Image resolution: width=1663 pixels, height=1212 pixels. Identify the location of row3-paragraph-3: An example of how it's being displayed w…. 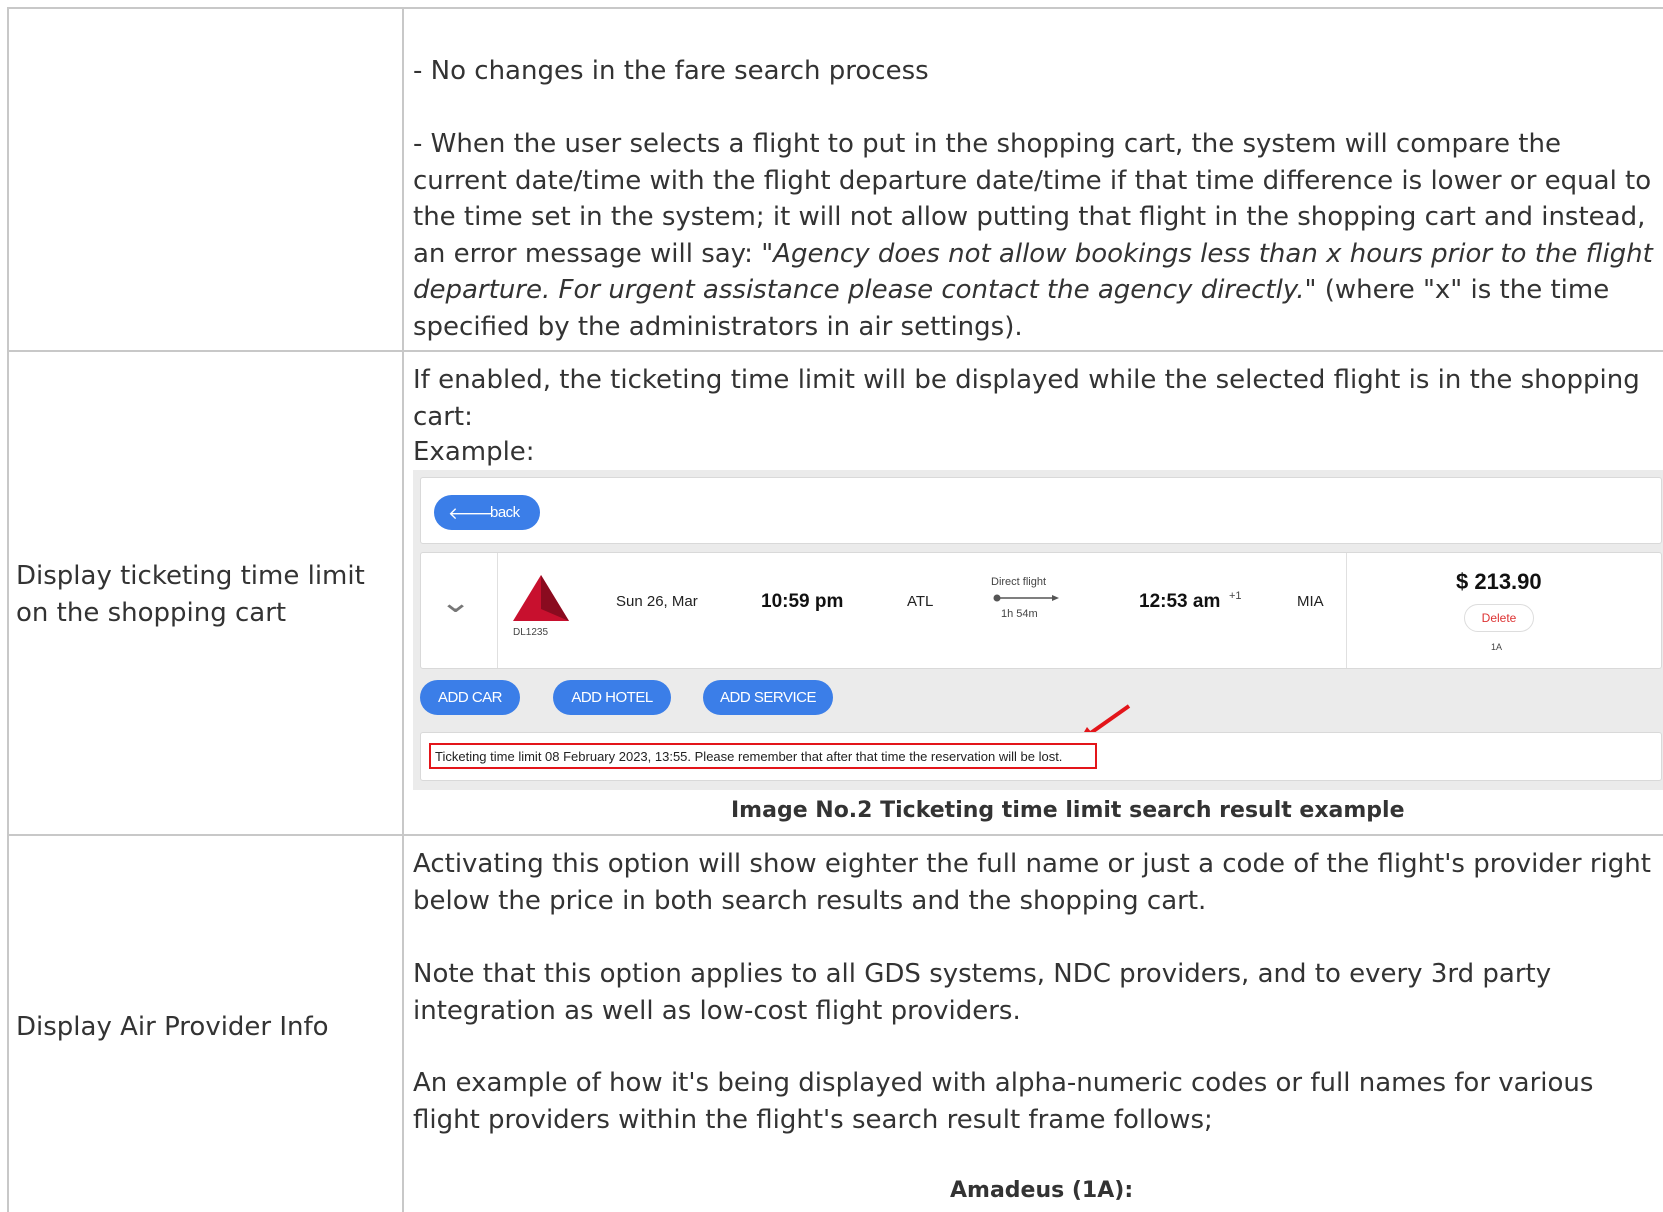
(1003, 1101).